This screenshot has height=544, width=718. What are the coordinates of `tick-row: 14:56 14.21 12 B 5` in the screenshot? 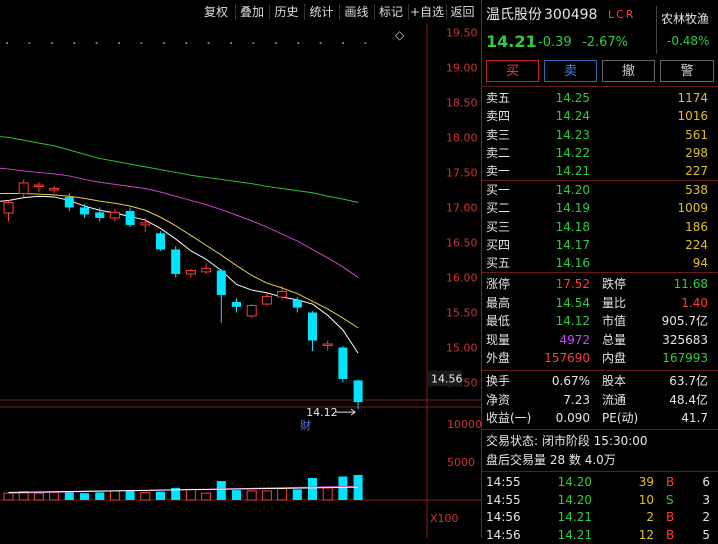 It's located at (600, 535).